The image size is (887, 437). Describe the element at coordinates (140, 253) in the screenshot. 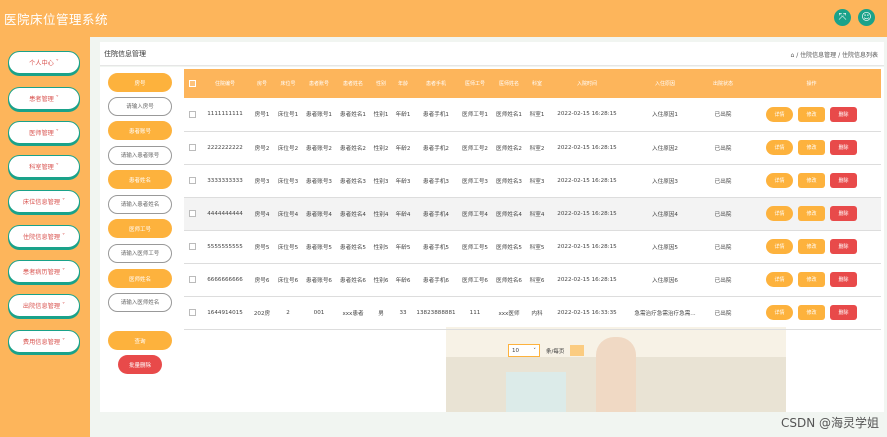

I see `doctor-id-input` at that location.